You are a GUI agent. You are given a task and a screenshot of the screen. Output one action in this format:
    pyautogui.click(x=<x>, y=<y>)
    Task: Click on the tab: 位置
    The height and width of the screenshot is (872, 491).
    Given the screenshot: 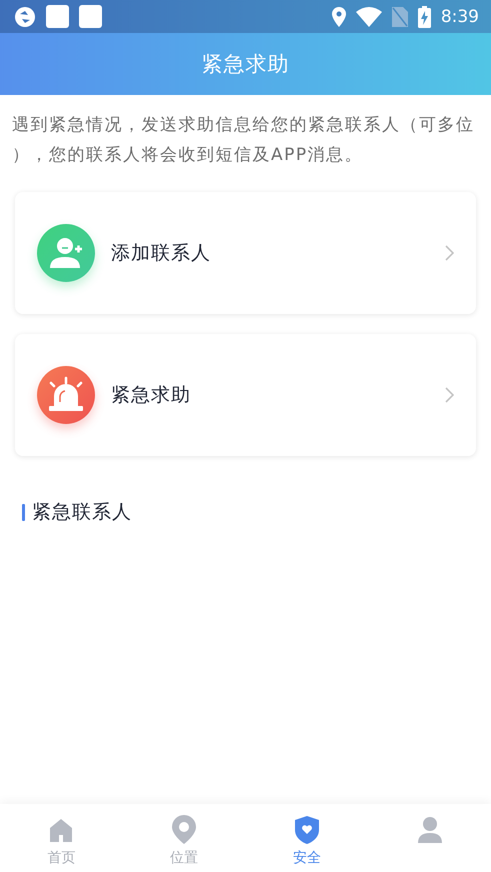 What is the action you would take?
    pyautogui.click(x=184, y=838)
    